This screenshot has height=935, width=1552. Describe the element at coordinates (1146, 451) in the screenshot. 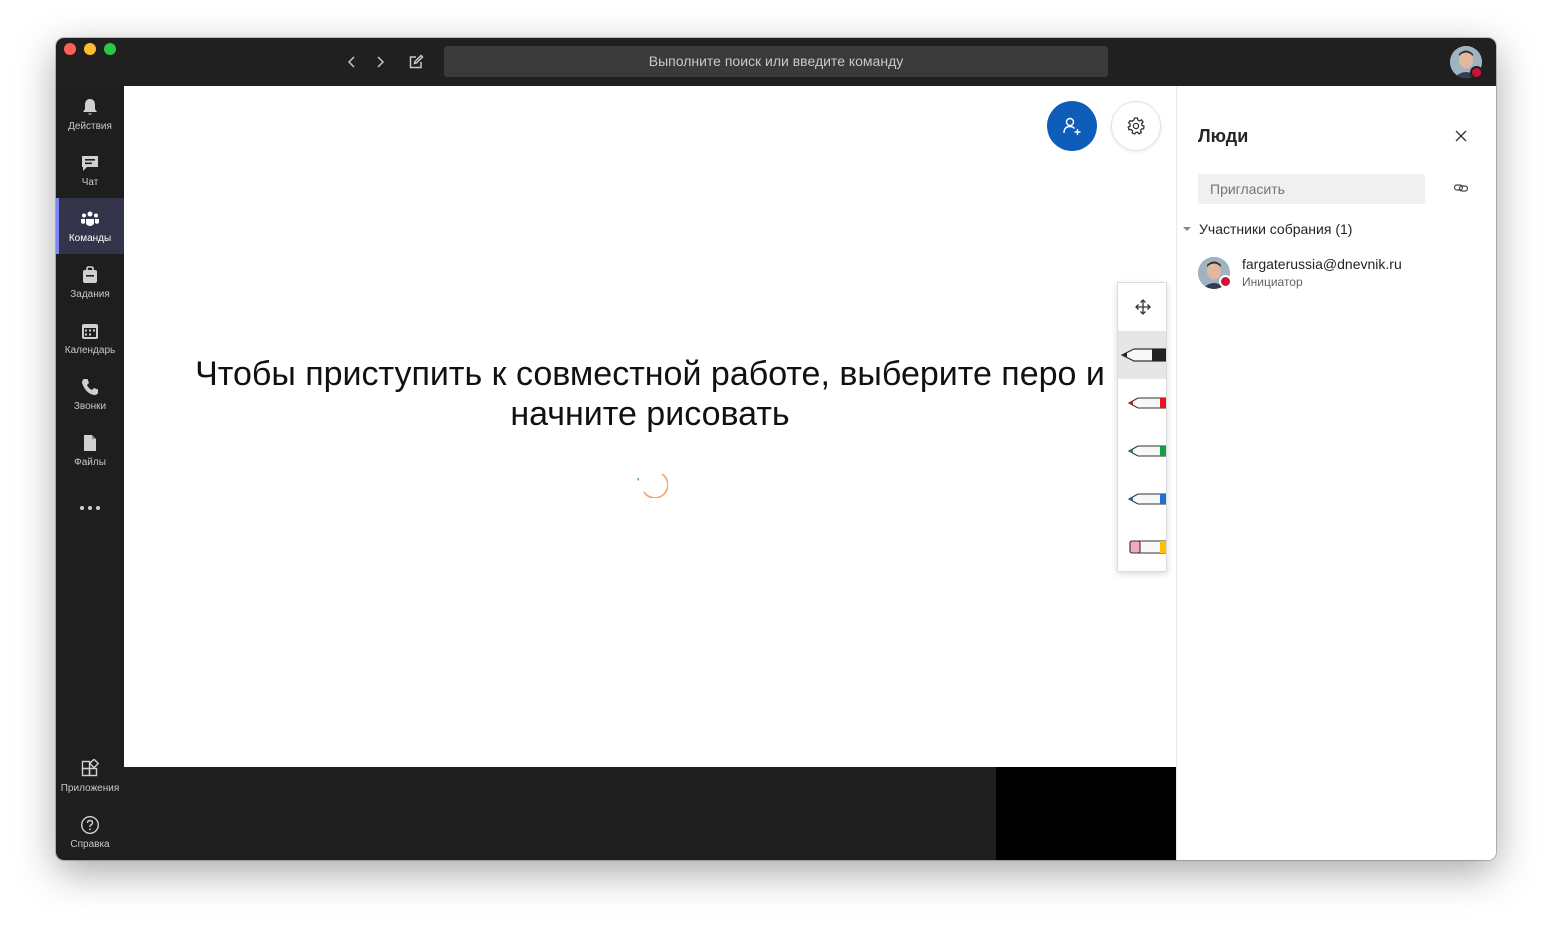

I see `green-pen-icon` at that location.